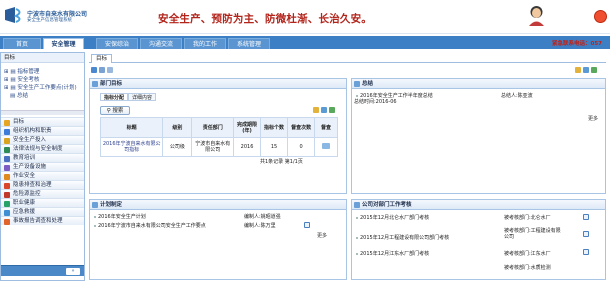  I want to click on plan-item-author: 编制人:陈万里, so click(260, 226).